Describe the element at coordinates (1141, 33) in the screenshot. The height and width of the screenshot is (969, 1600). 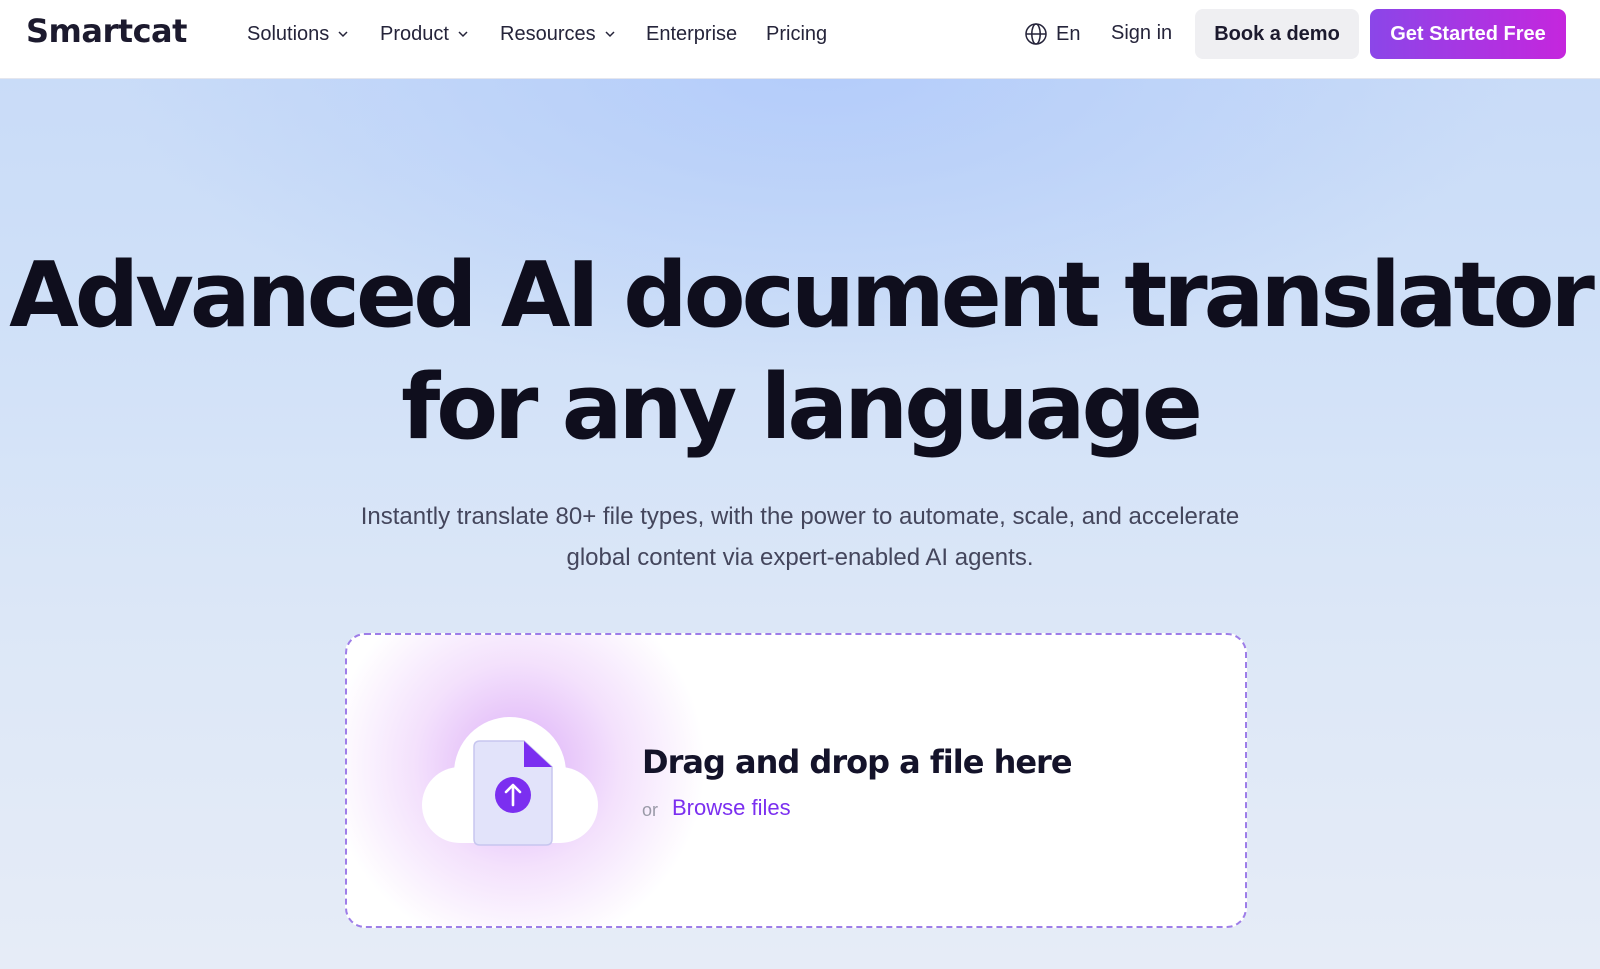
I see `sign-in-link: Sign in` at that location.